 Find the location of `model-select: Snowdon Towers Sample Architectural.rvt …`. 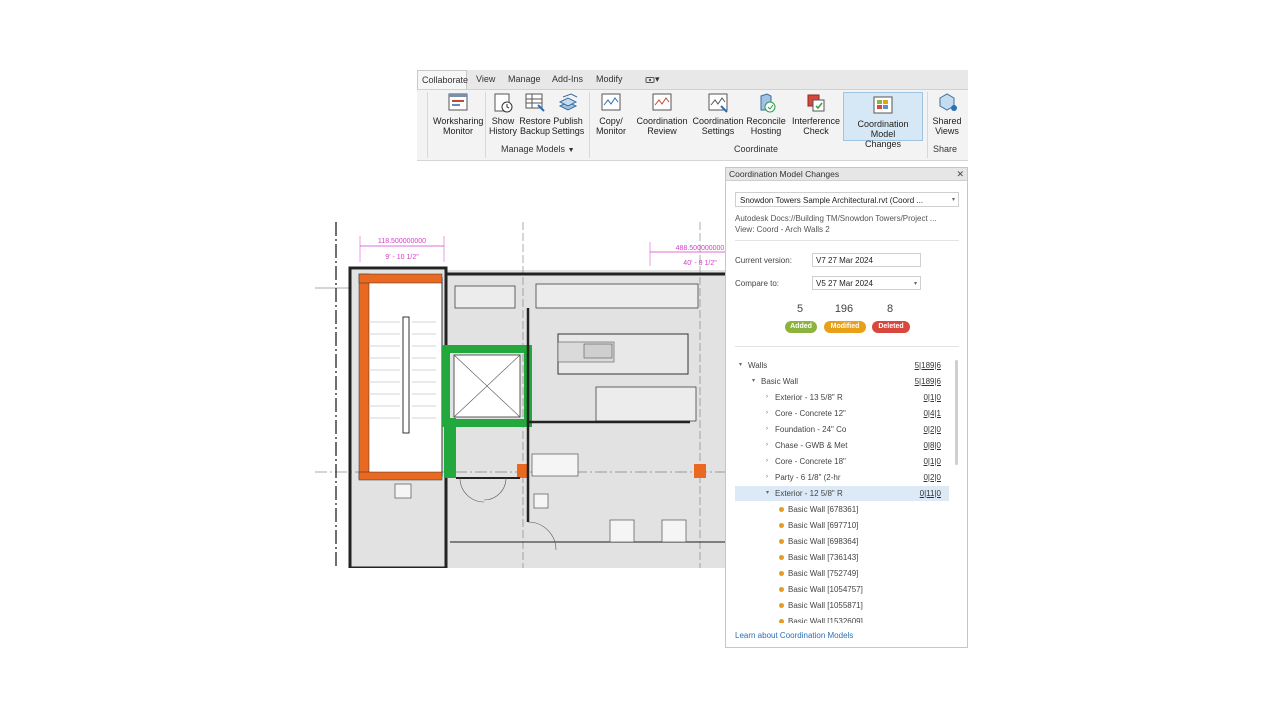

model-select: Snowdon Towers Sample Architectural.rvt … is located at coordinates (847, 199).